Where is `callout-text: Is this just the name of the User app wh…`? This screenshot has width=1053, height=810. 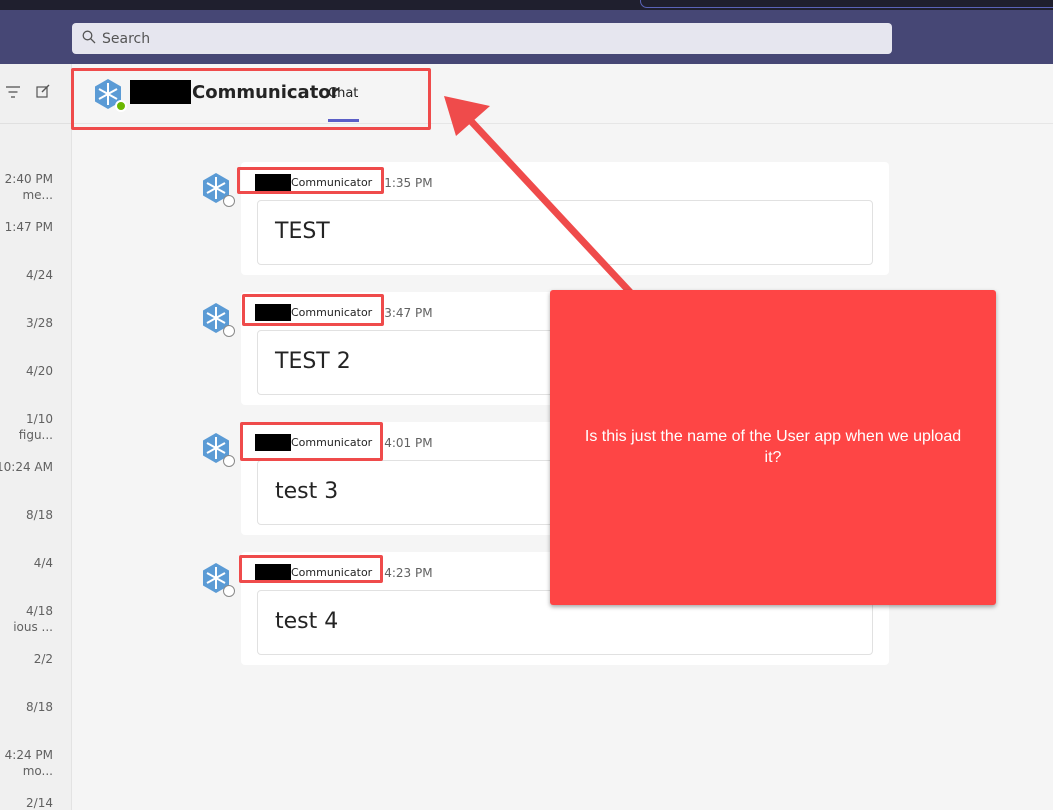
callout-text: Is this just the name of the User app wh… is located at coordinates (773, 446).